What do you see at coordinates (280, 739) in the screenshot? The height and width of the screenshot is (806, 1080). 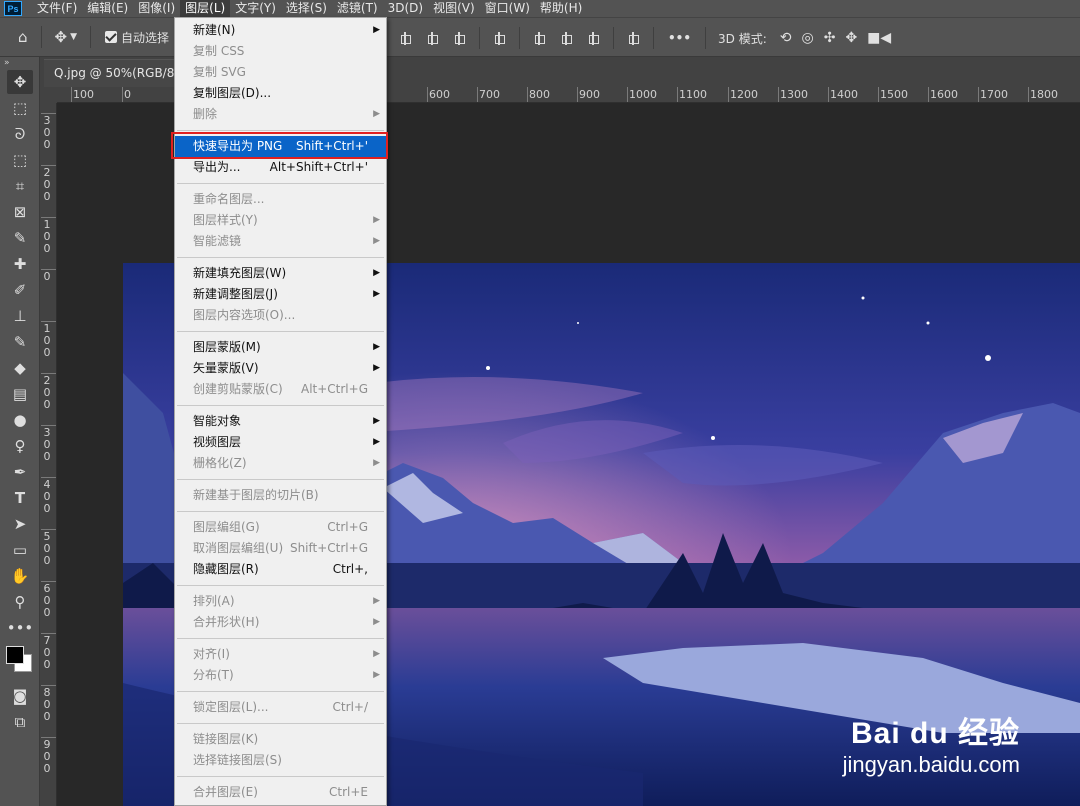 I see `menu-item: 链接图层(K)` at bounding box center [280, 739].